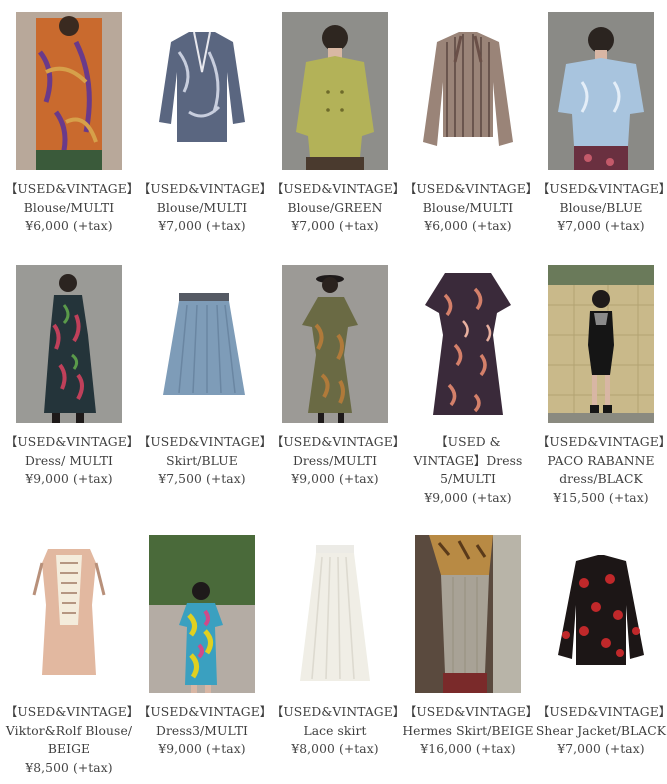 This screenshot has height=784, width=667. Describe the element at coordinates (468, 749) in the screenshot. I see `product-price: ¥16,000 (+tax)` at that location.